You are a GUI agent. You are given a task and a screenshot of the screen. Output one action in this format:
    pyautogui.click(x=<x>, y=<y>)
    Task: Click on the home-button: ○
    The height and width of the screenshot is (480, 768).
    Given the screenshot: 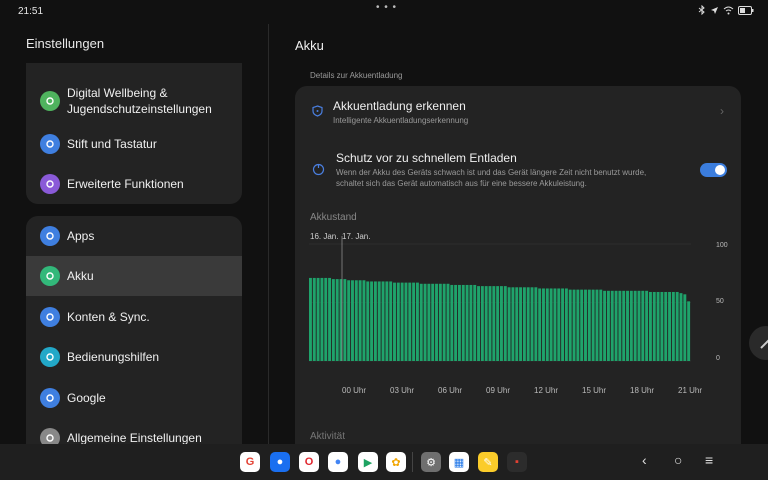 What is the action you would take?
    pyautogui.click(x=678, y=460)
    